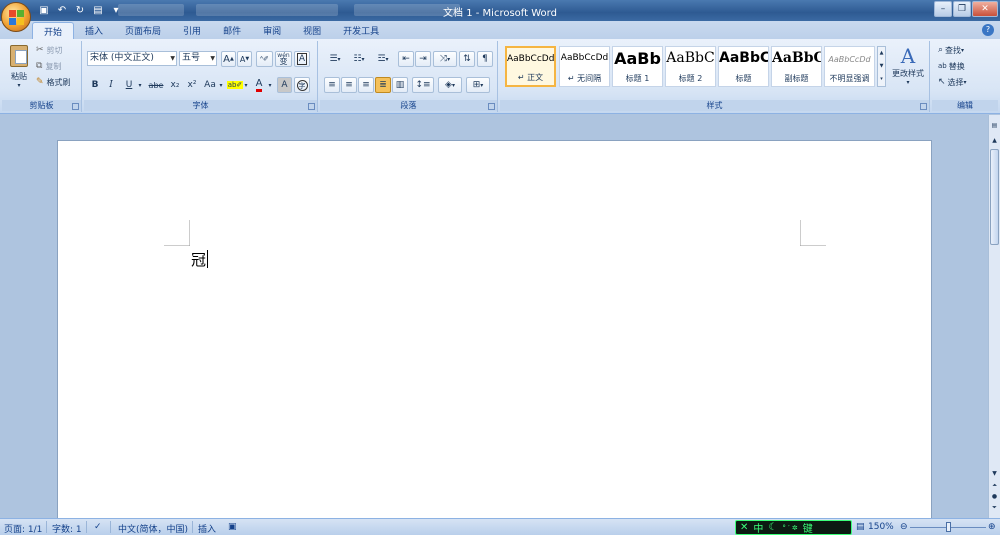 The width and height of the screenshot is (1000, 535). I want to click on borders-button: ⊞ ▾, so click(478, 85).